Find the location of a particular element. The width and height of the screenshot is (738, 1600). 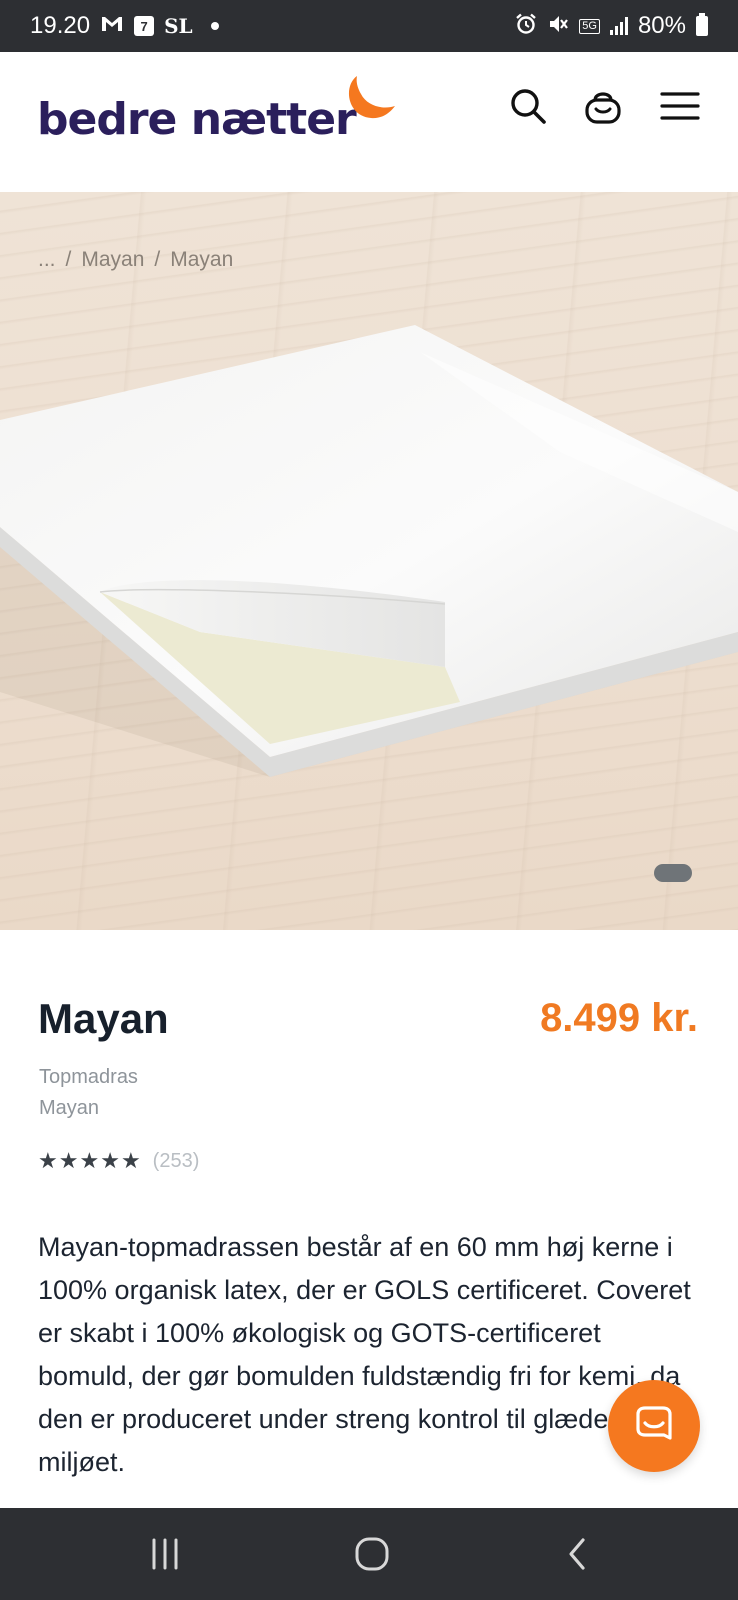

status-left: 19.20 7 SL is located at coordinates (124, 26).